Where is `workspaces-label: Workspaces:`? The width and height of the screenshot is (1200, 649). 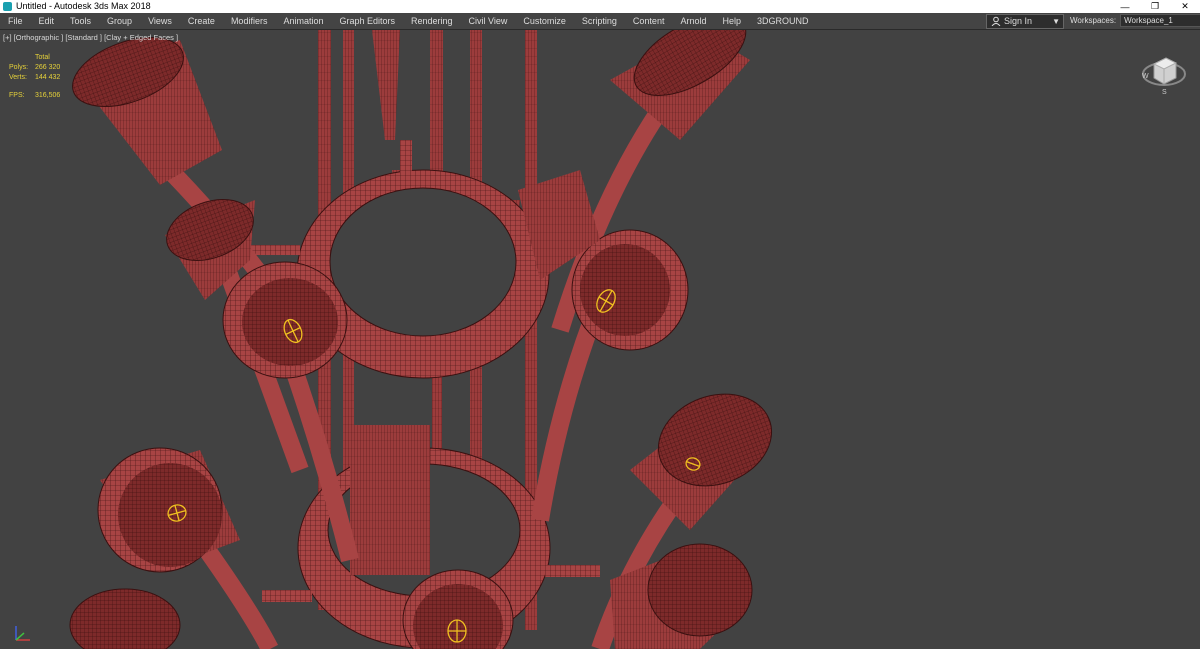
workspaces-label: Workspaces: is located at coordinates (1093, 20).